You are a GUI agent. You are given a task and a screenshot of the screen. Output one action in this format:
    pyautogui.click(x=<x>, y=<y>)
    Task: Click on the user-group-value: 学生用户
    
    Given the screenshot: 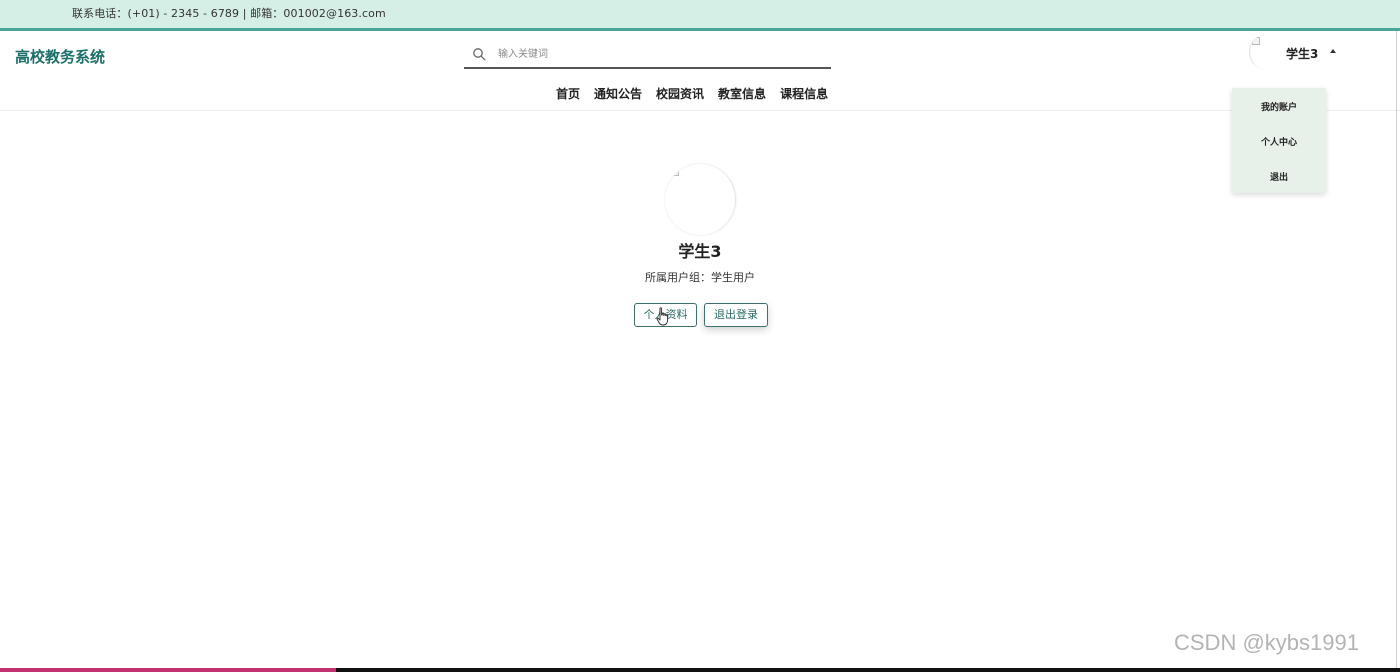 What is the action you would take?
    pyautogui.click(x=733, y=277)
    